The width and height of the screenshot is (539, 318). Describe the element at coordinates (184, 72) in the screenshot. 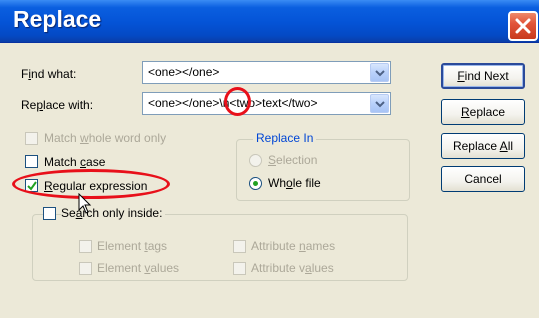

I see `find-what-value: <one></one>` at that location.